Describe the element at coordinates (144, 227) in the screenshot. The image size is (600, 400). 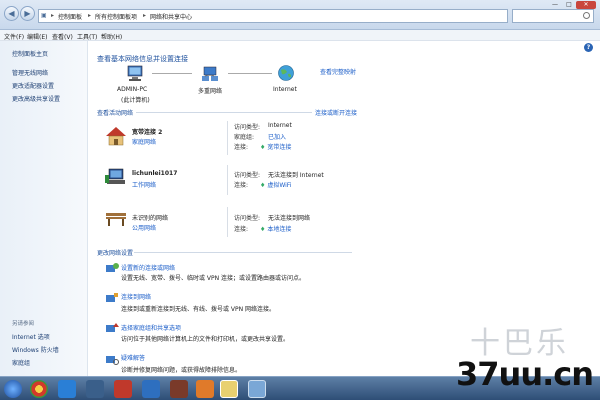
I see `network-type-link-3: 公用网络` at that location.